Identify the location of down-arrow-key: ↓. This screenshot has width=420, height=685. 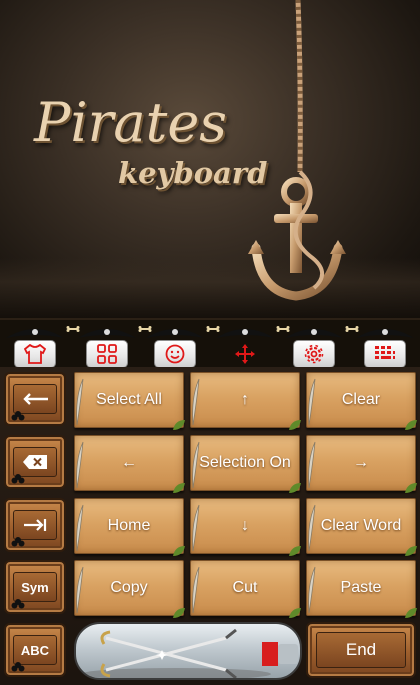
(245, 527).